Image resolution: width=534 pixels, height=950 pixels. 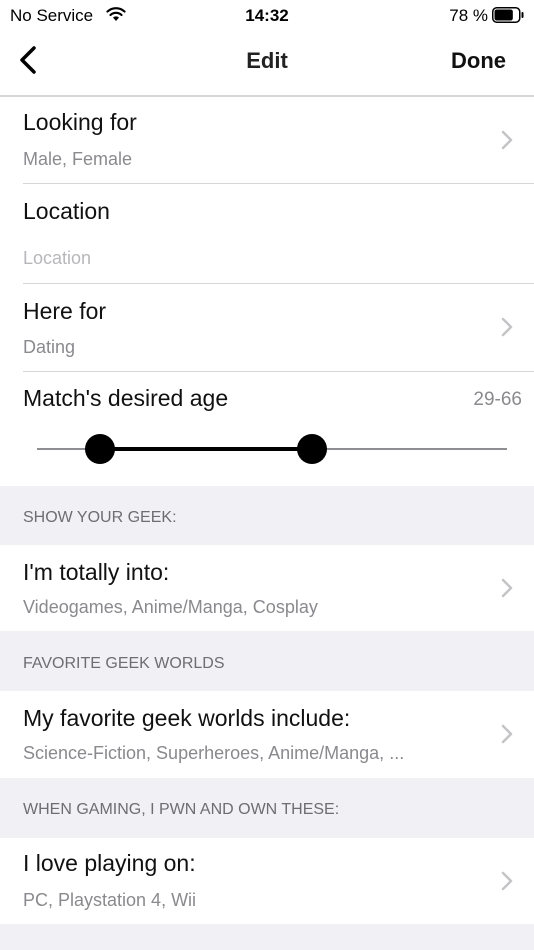 I want to click on location-row: Location Location, so click(x=267, y=234).